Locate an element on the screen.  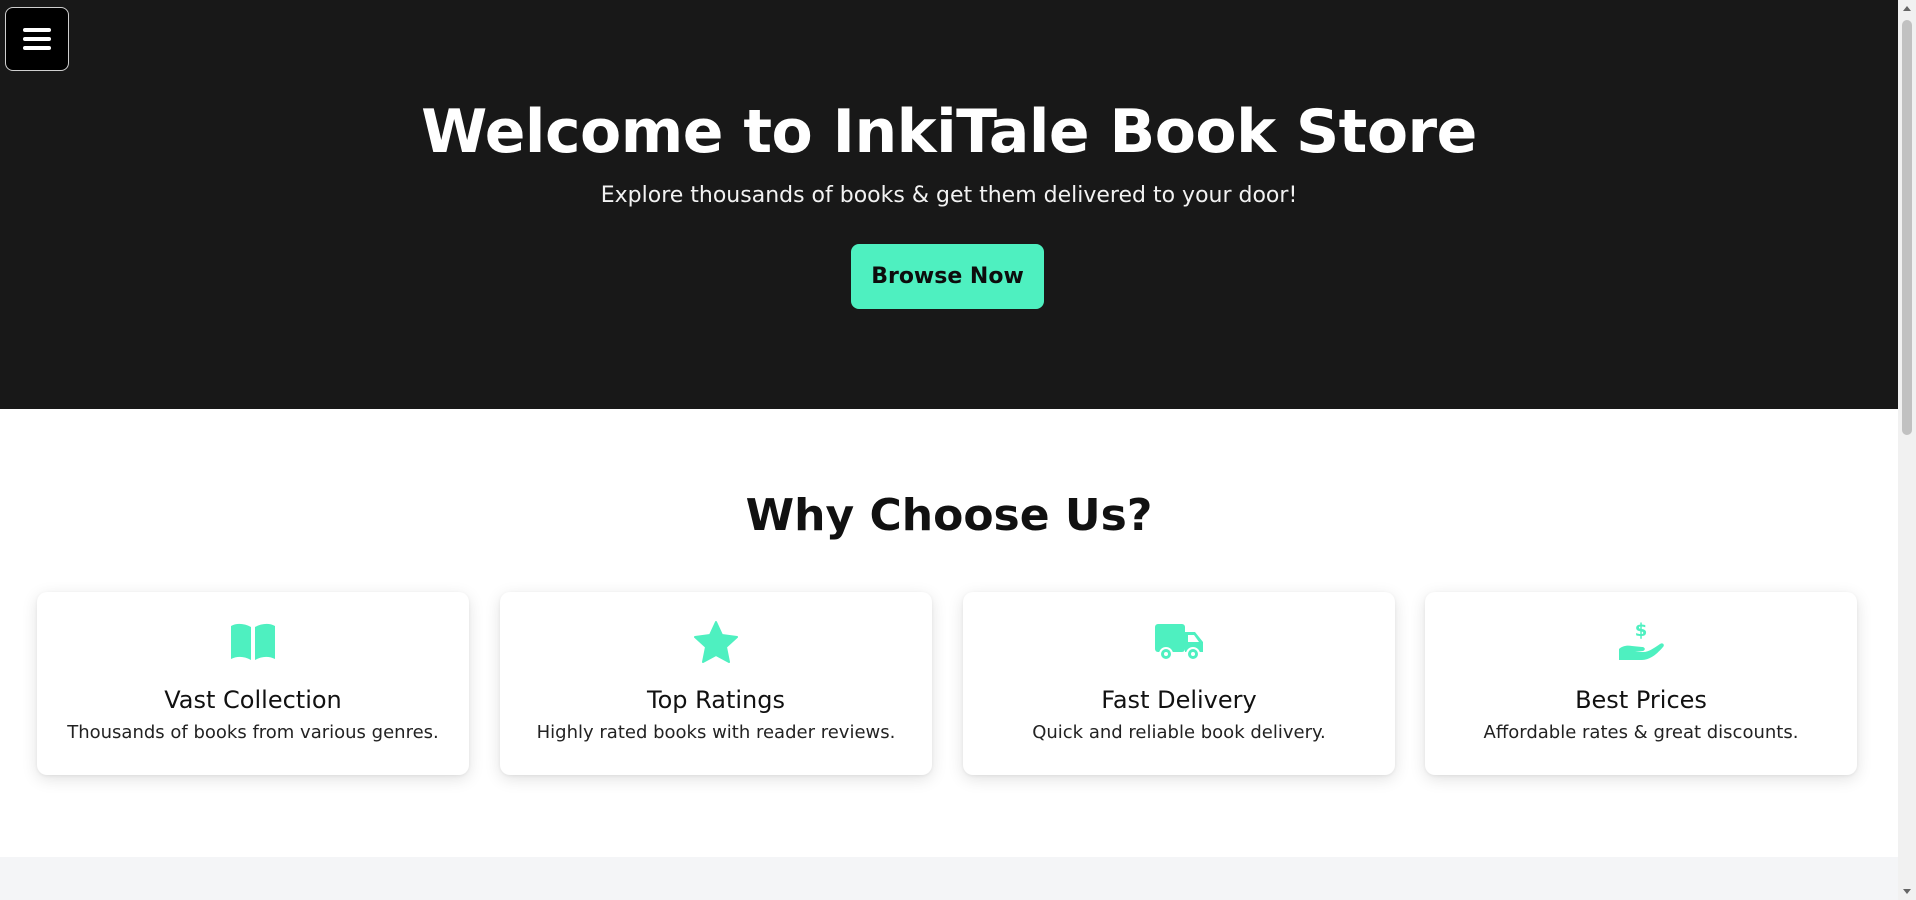
browse-now-button: Browse Now is located at coordinates (947, 276).